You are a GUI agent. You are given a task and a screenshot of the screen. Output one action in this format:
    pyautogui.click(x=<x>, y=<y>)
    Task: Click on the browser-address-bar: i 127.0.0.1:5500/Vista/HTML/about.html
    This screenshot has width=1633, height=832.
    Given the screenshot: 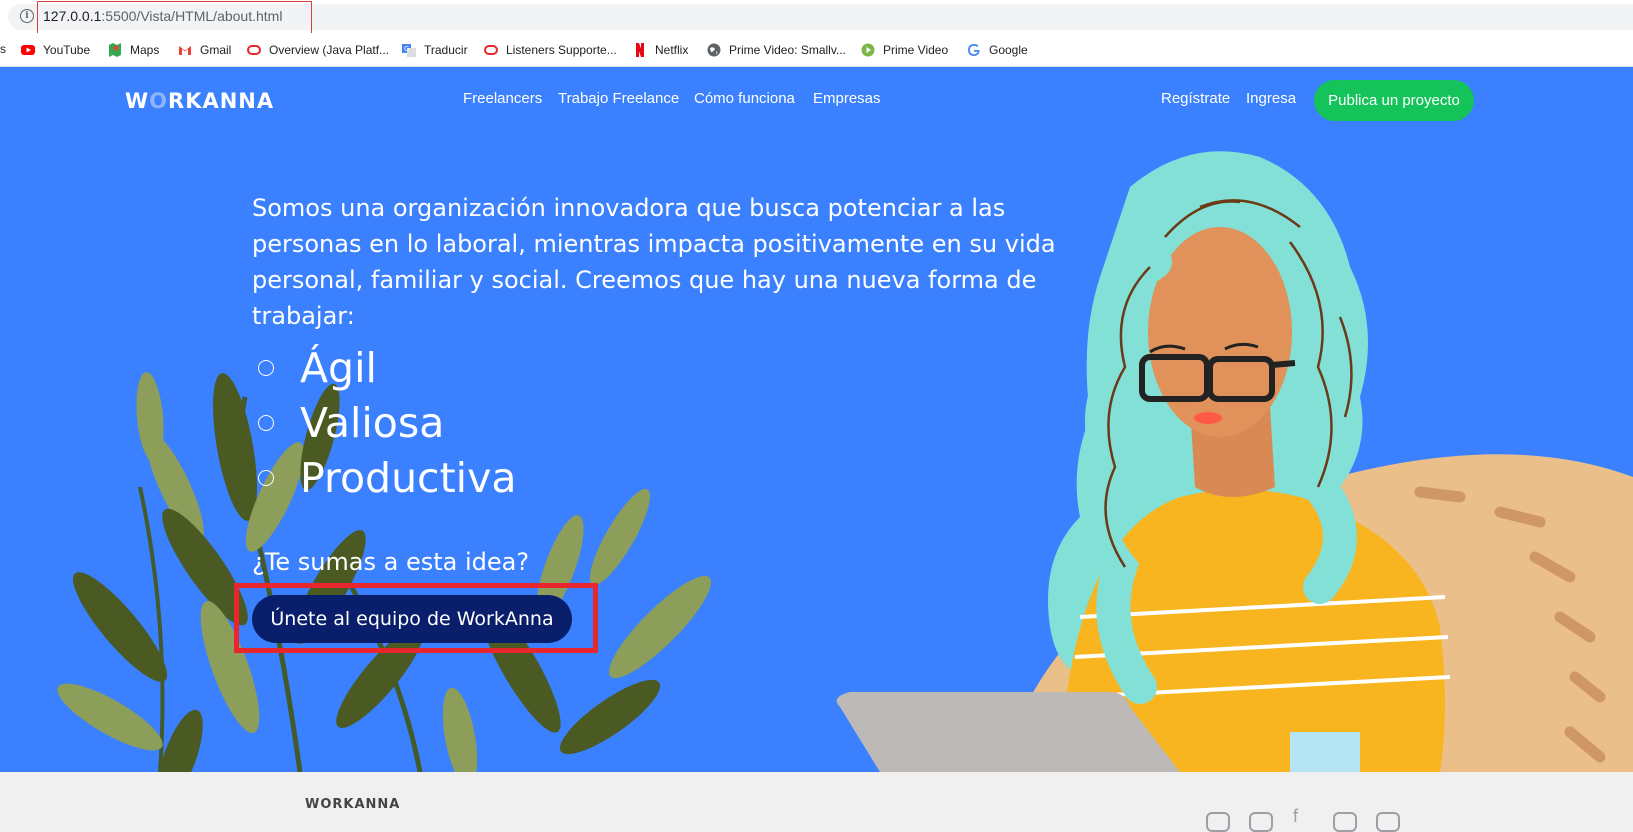 What is the action you would take?
    pyautogui.click(x=816, y=20)
    